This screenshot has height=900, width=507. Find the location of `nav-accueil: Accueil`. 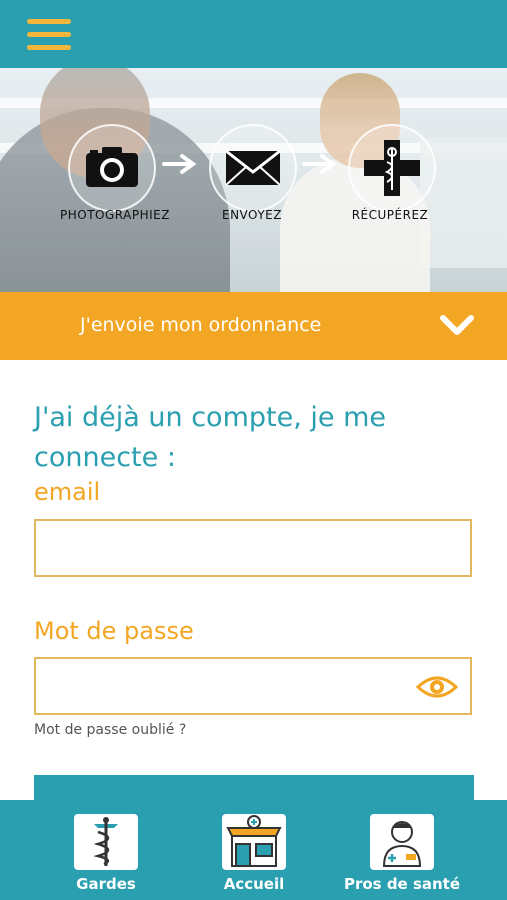

nav-accueil: Accueil is located at coordinates (254, 850).